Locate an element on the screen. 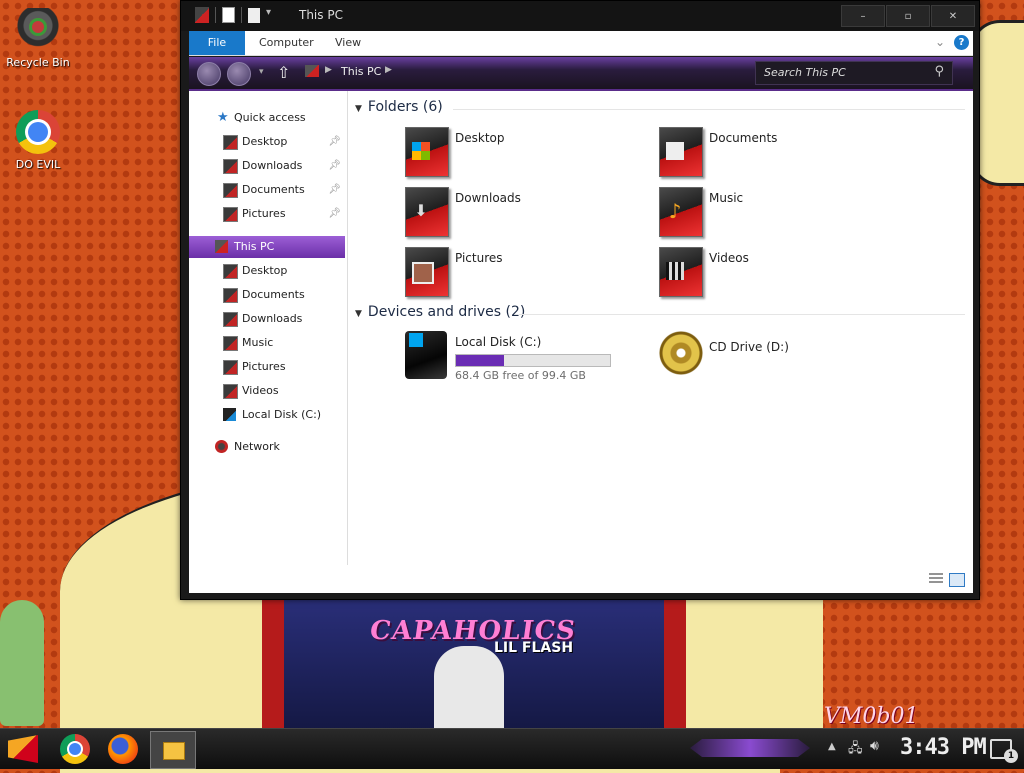  quick-access-toolbar: ▾ is located at coordinates (233, 15).